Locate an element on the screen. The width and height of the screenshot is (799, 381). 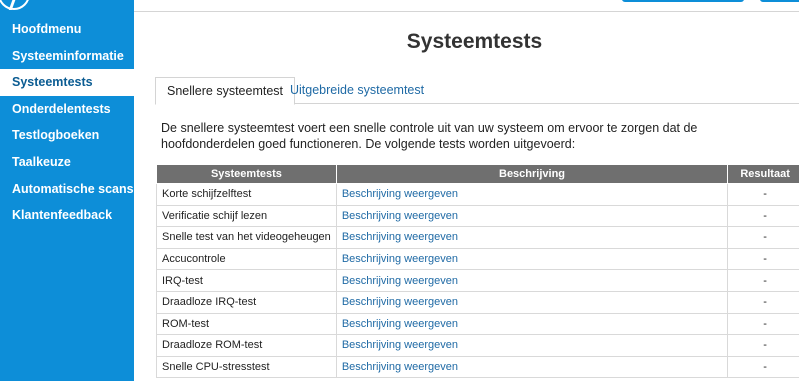
table-row: ROM-test Beschrijving weergeven - is located at coordinates (477, 324).